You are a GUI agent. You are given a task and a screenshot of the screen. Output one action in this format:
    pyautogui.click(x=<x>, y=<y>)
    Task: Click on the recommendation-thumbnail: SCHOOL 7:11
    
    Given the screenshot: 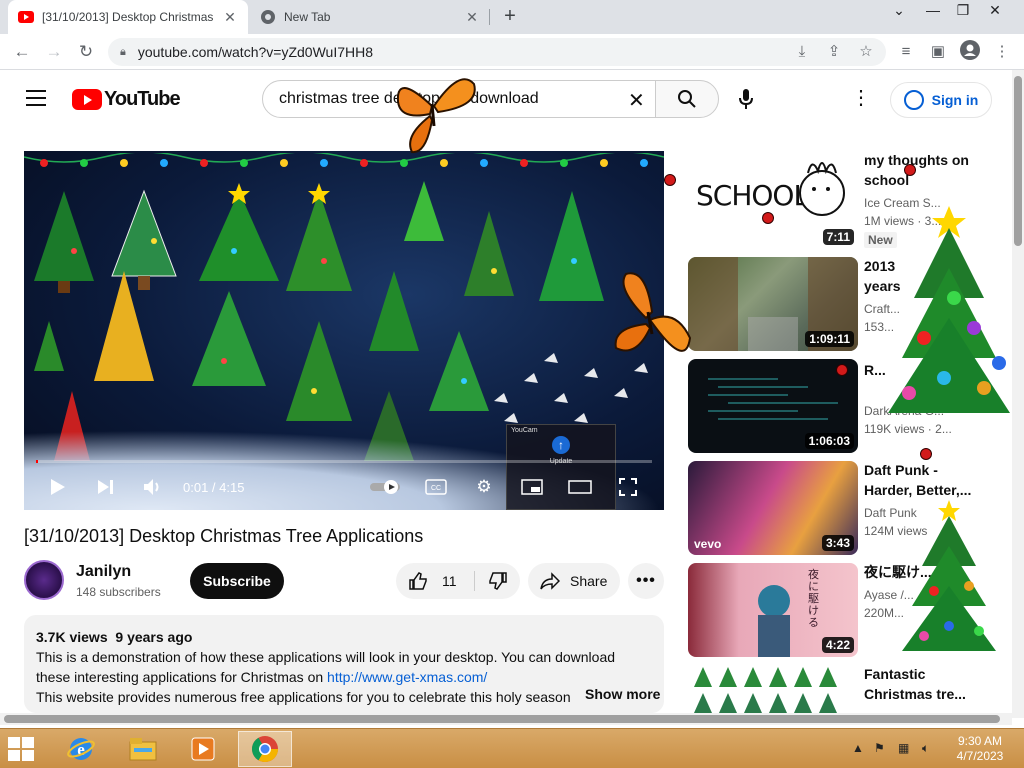 What is the action you would take?
    pyautogui.click(x=773, y=202)
    